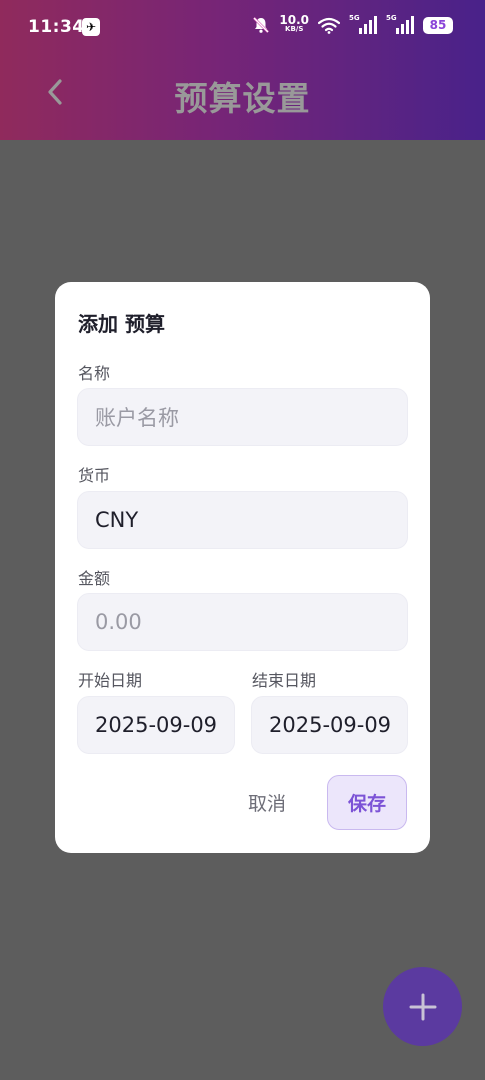 This screenshot has height=1080, width=485. What do you see at coordinates (294, 29) in the screenshot?
I see `network-speed-unit: KB/S` at bounding box center [294, 29].